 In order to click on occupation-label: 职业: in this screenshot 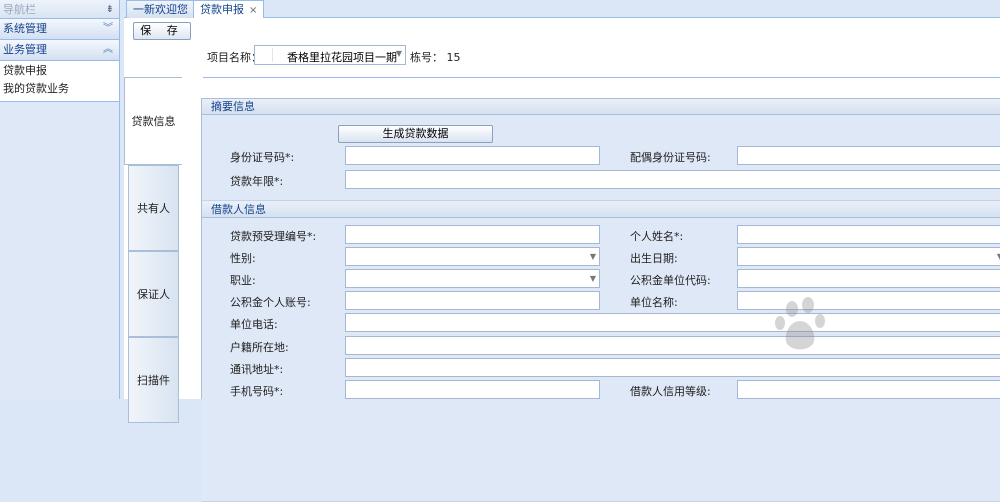, I will do `click(243, 280)`.